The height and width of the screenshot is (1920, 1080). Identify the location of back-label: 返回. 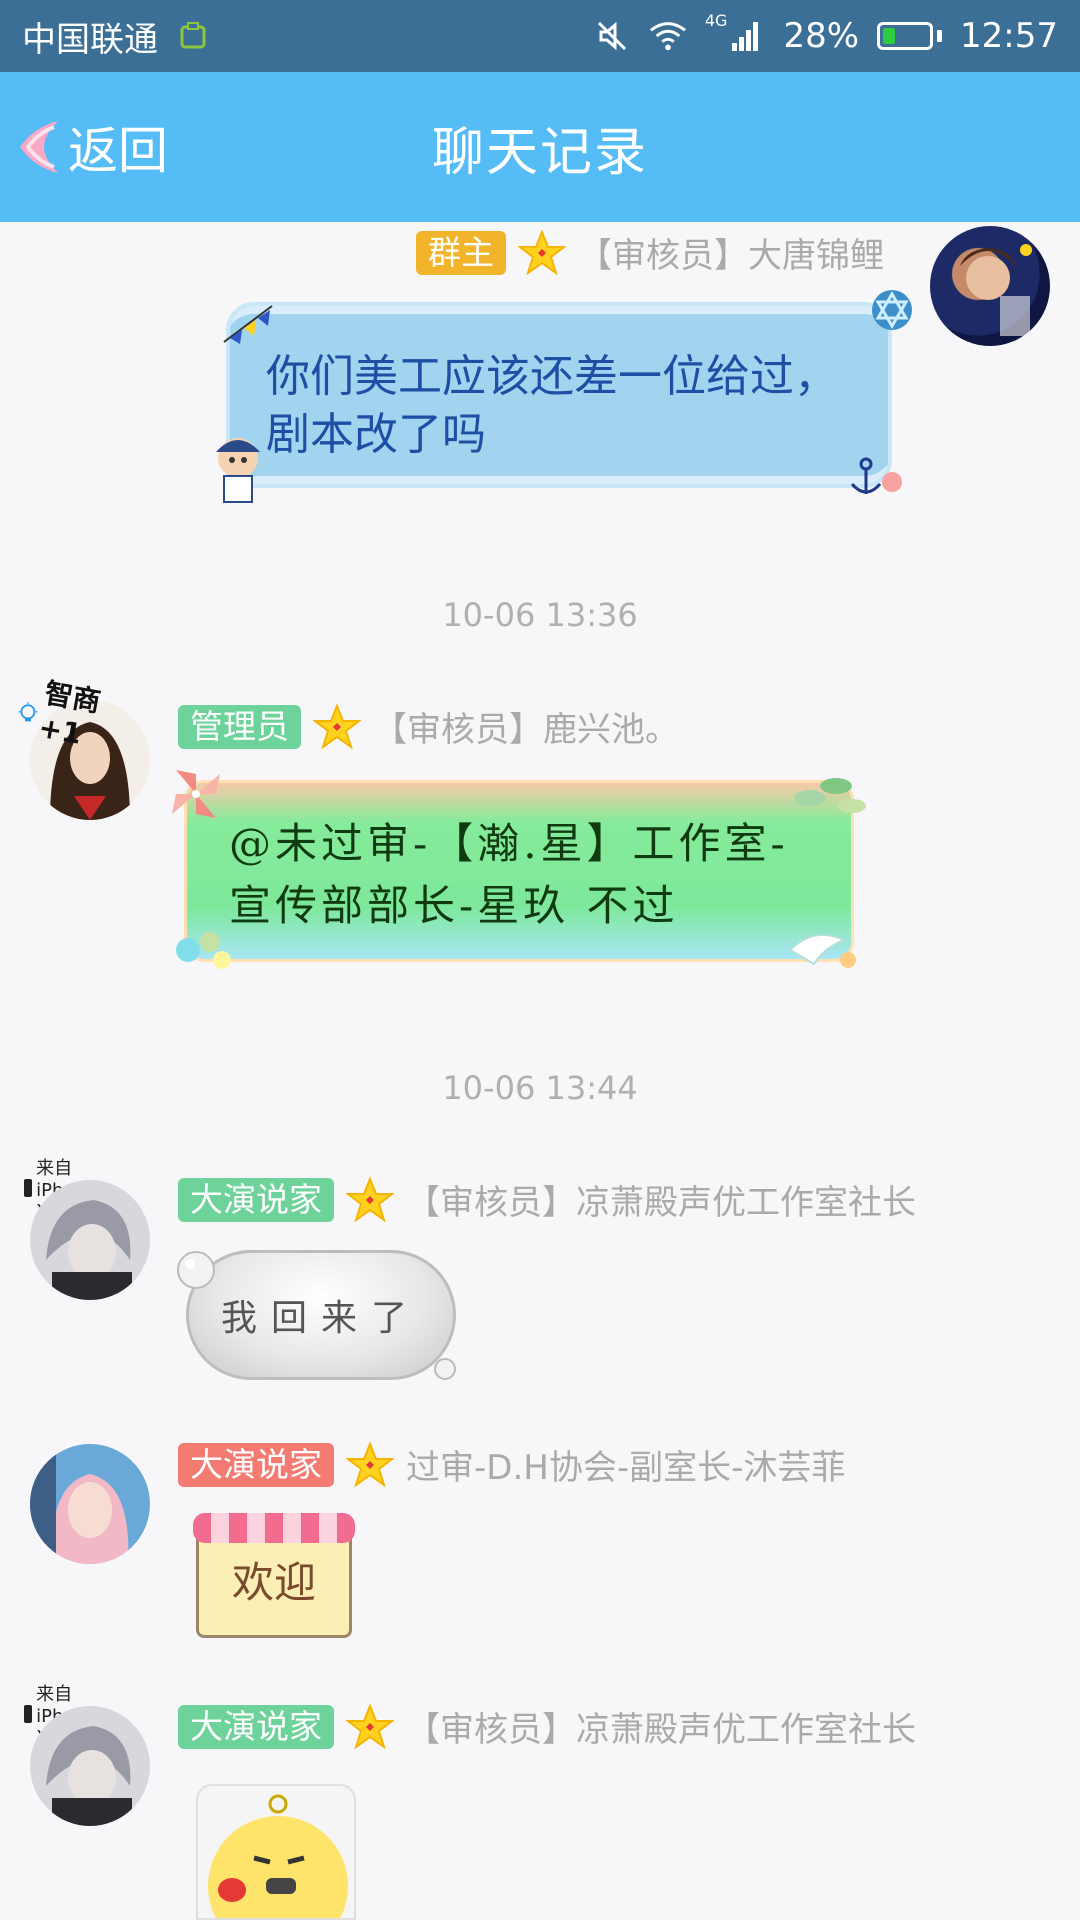
(118, 151).